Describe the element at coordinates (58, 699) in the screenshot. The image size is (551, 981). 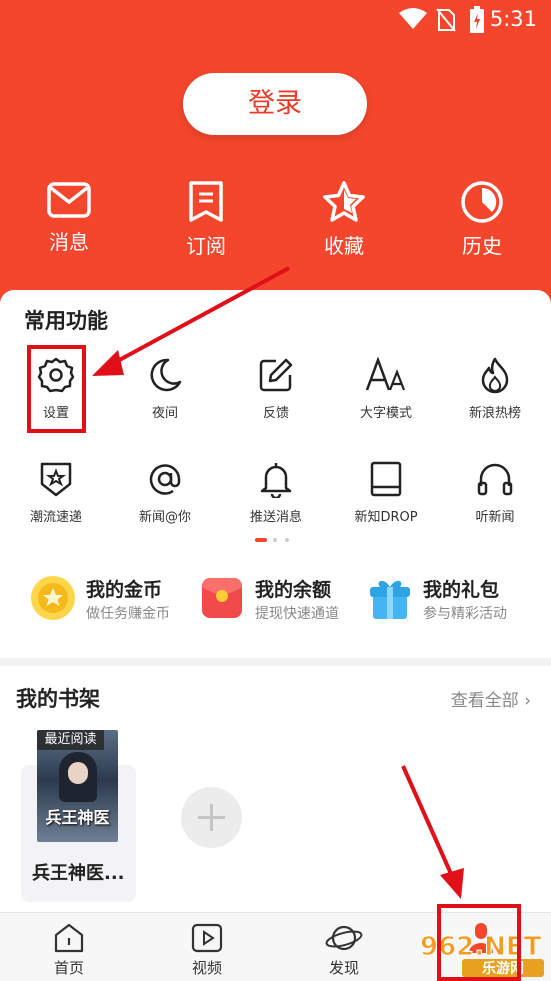
I see `bookshelf-title: 我的书架` at that location.